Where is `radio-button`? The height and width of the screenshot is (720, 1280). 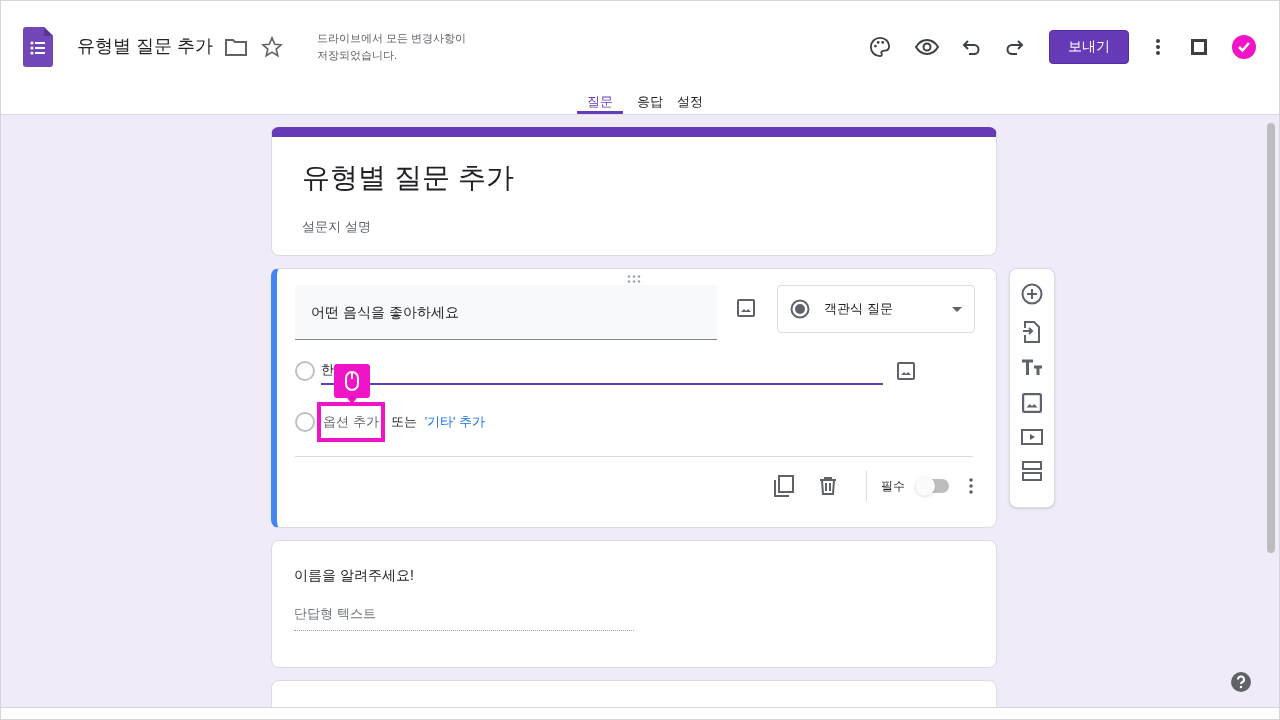 radio-button is located at coordinates (305, 371).